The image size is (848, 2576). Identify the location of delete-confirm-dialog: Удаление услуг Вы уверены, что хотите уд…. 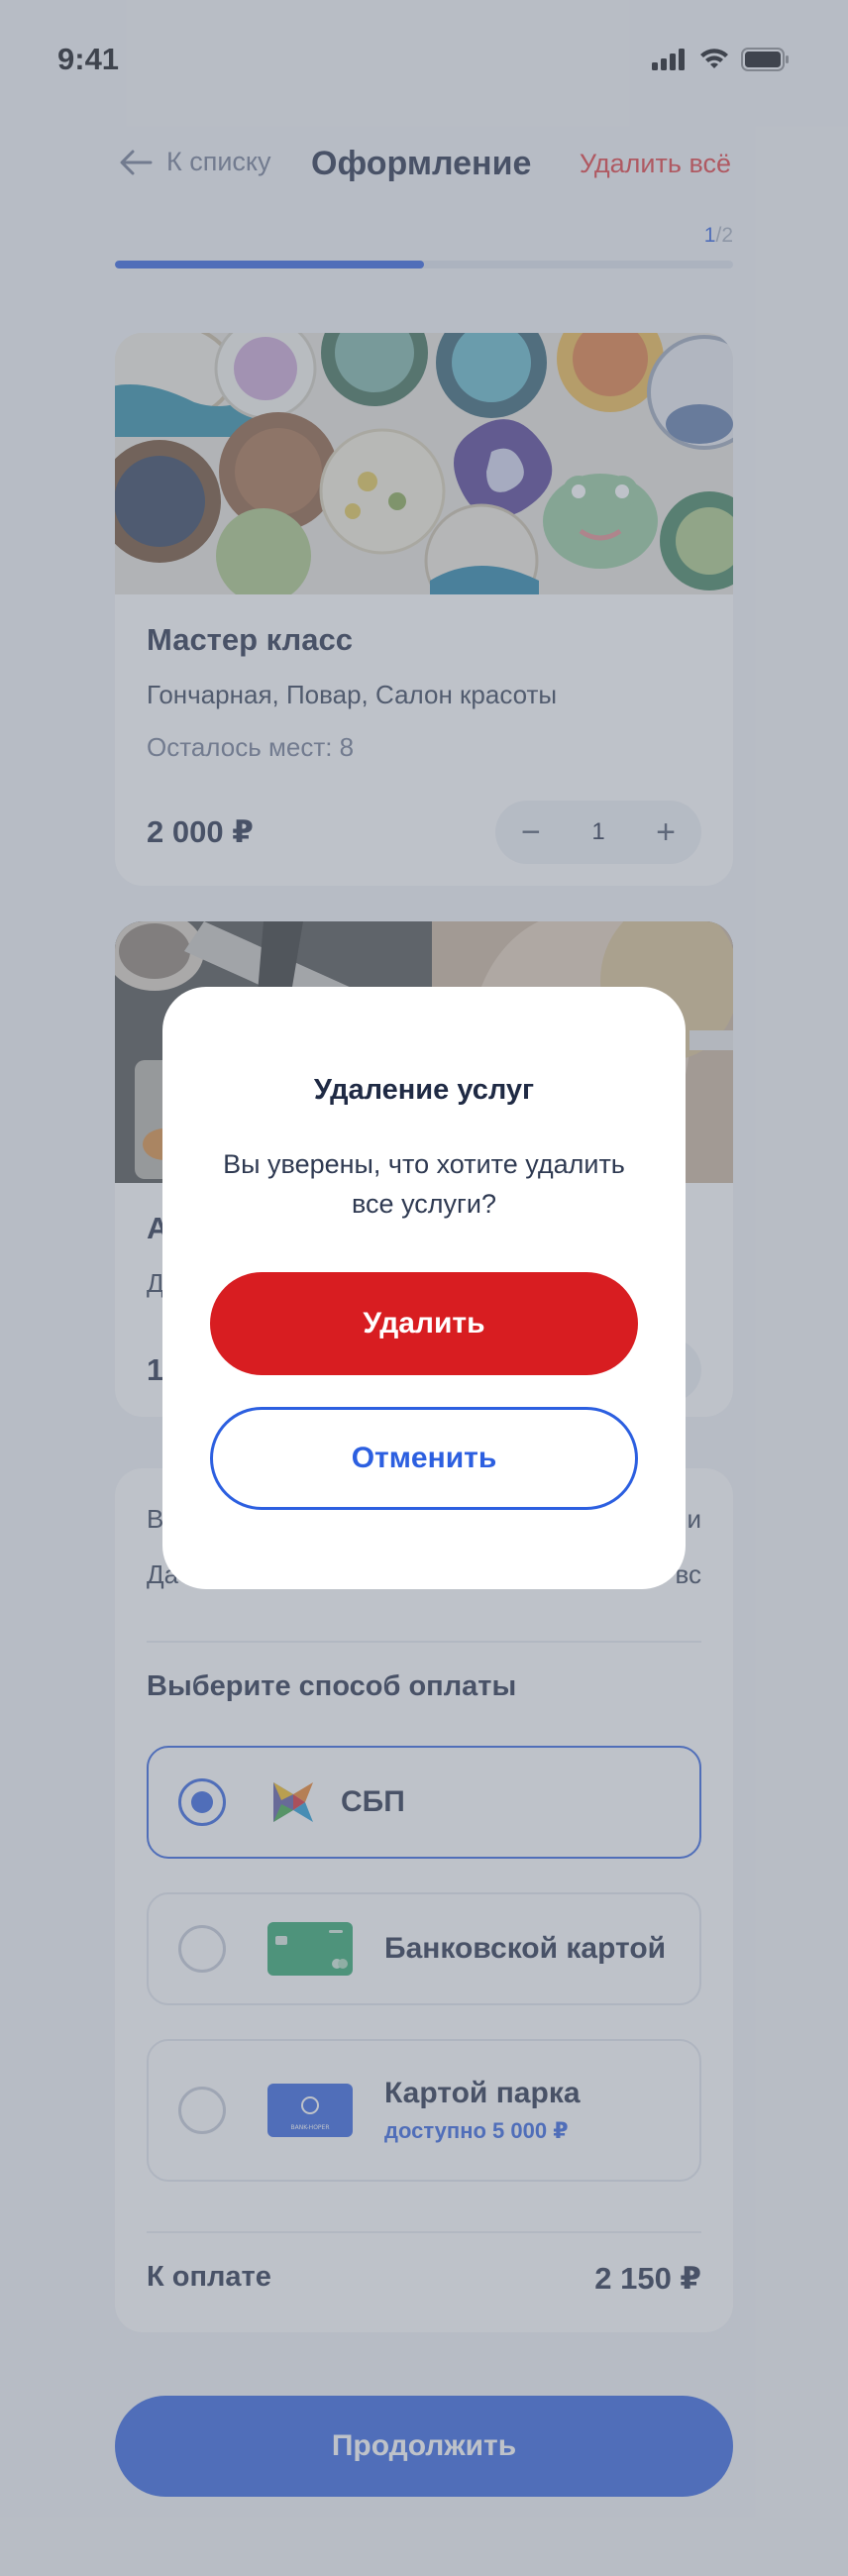
(424, 1288).